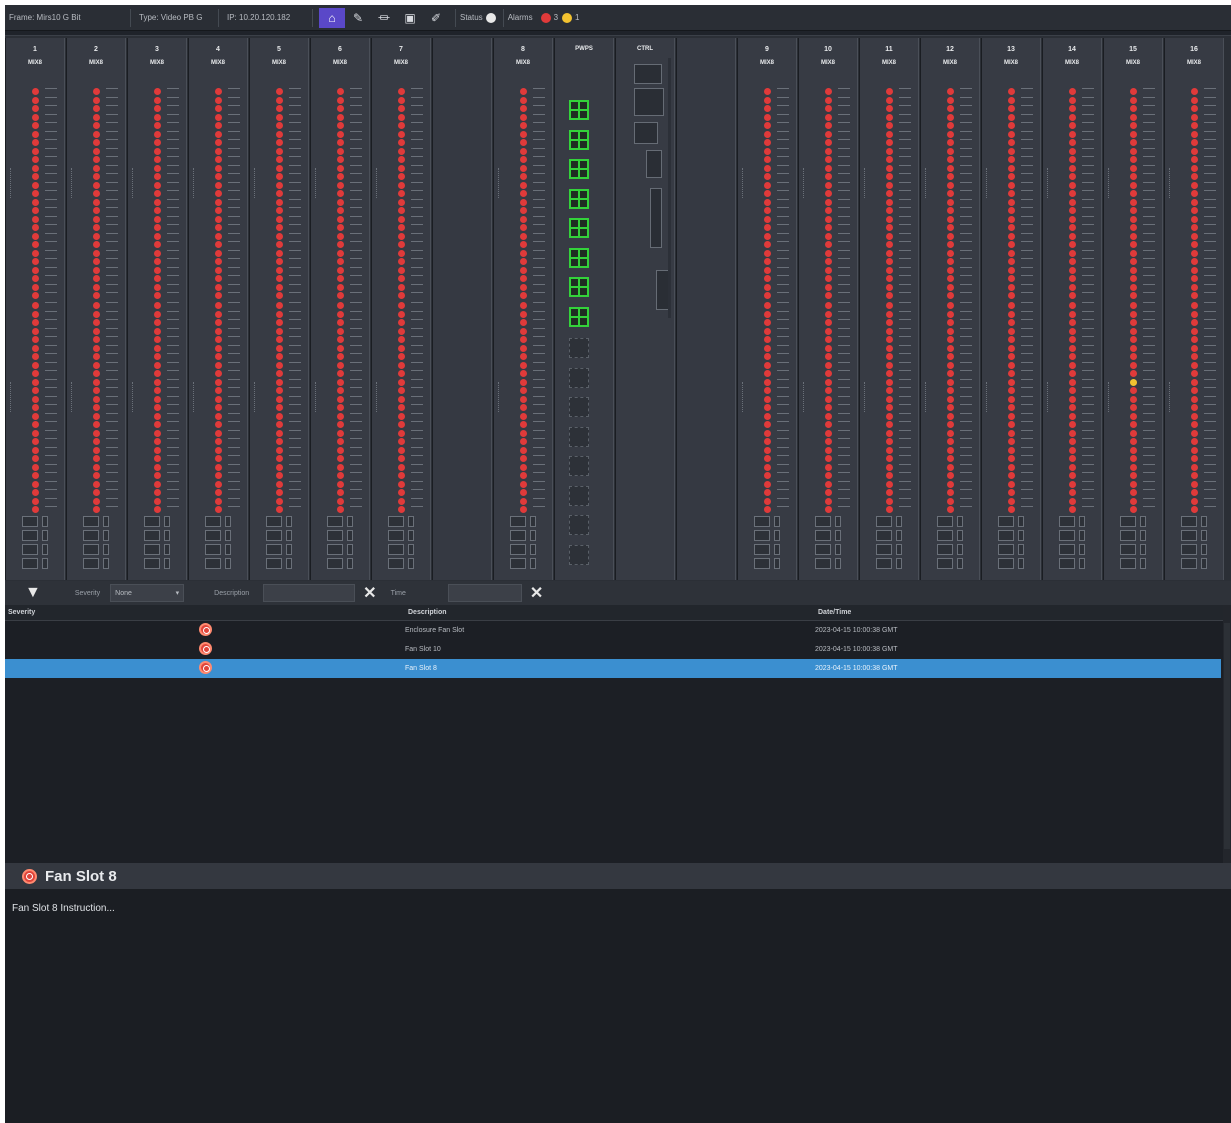 The image size is (1231, 1123). What do you see at coordinates (645, 309) in the screenshot?
I see `chassis-slot-ctrl: CTRL` at bounding box center [645, 309].